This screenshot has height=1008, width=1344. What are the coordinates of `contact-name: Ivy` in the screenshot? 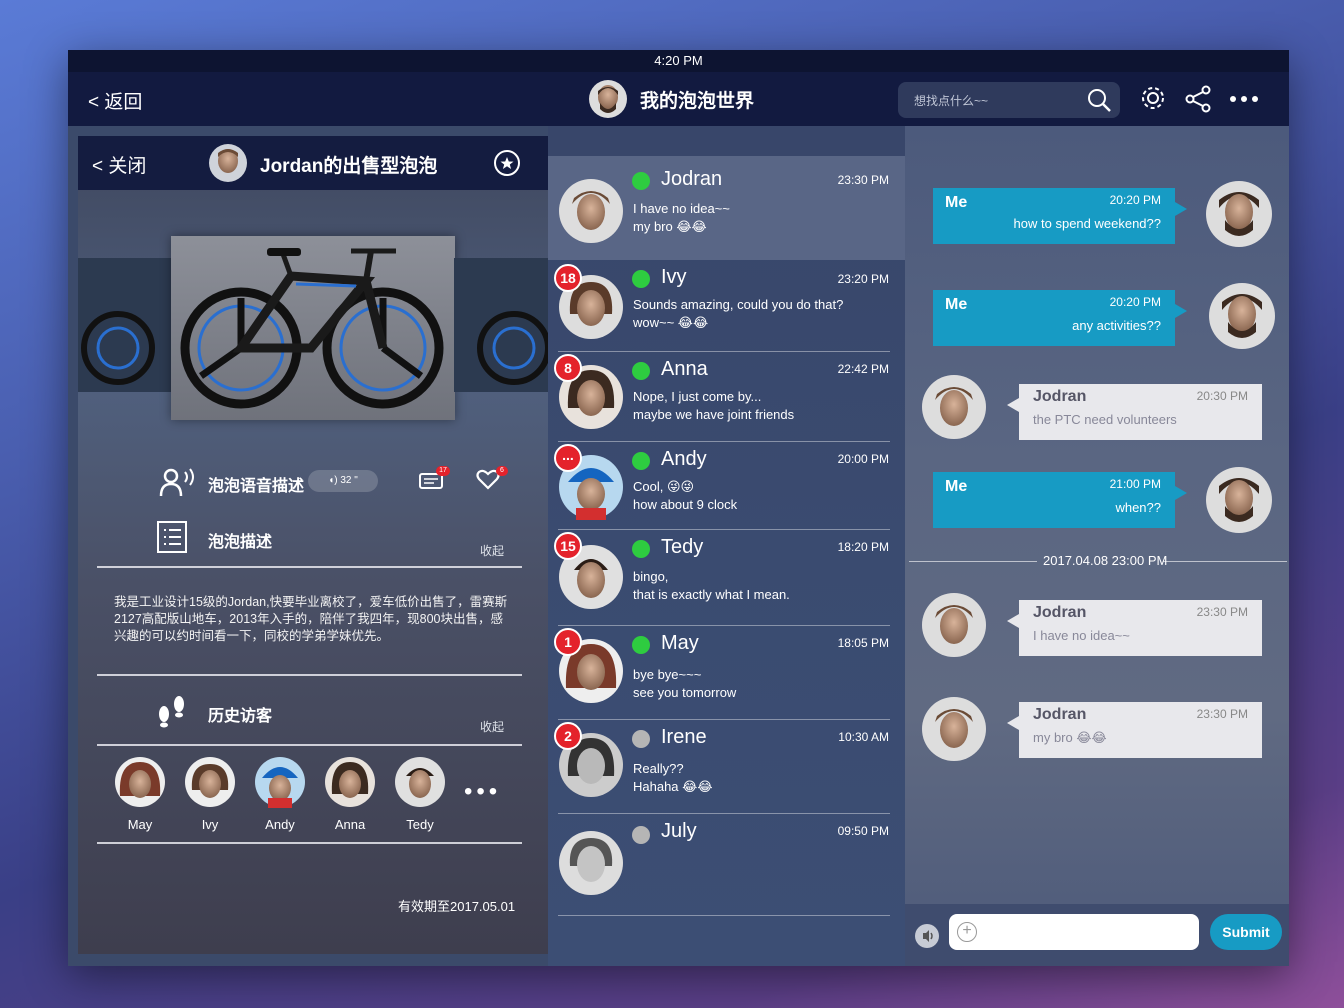 It's located at (674, 277).